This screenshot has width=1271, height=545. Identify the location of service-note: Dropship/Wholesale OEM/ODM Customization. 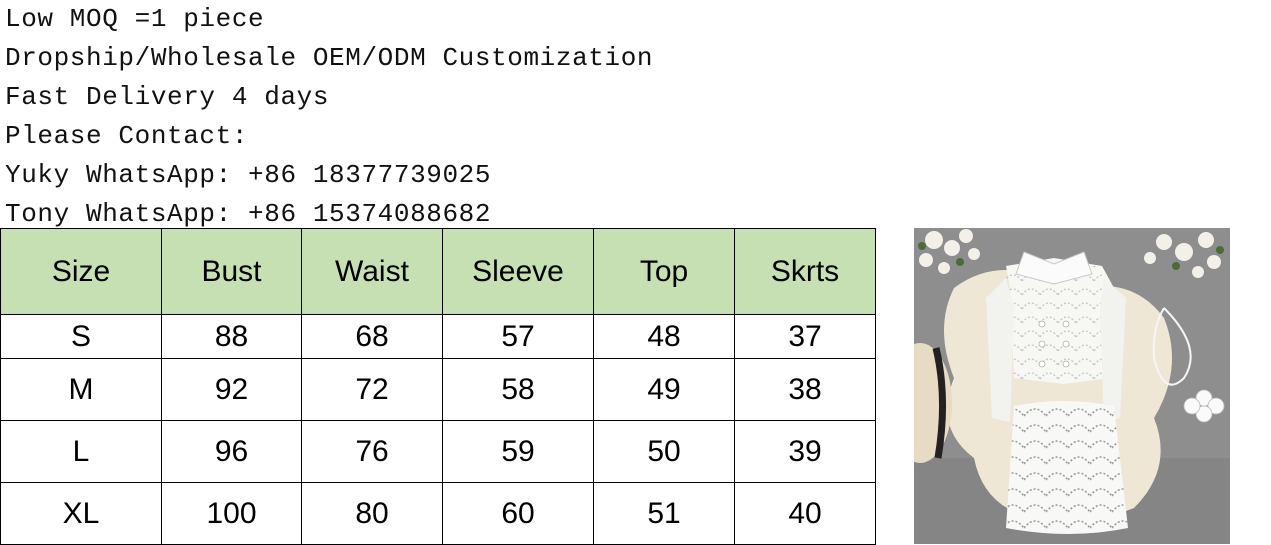
(329, 58).